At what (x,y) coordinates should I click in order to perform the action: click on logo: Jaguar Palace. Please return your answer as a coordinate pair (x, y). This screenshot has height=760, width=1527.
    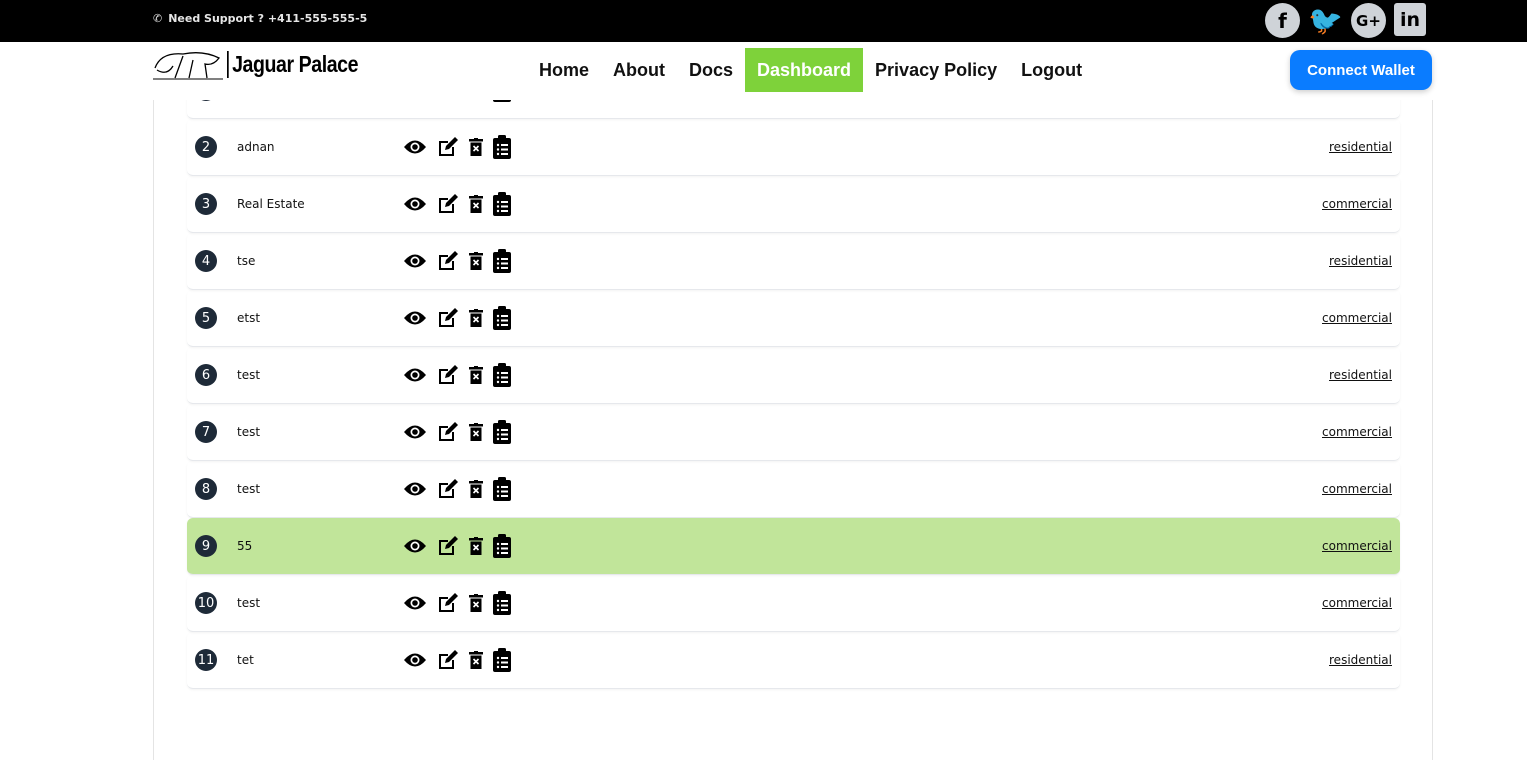
    Looking at the image, I should click on (267, 64).